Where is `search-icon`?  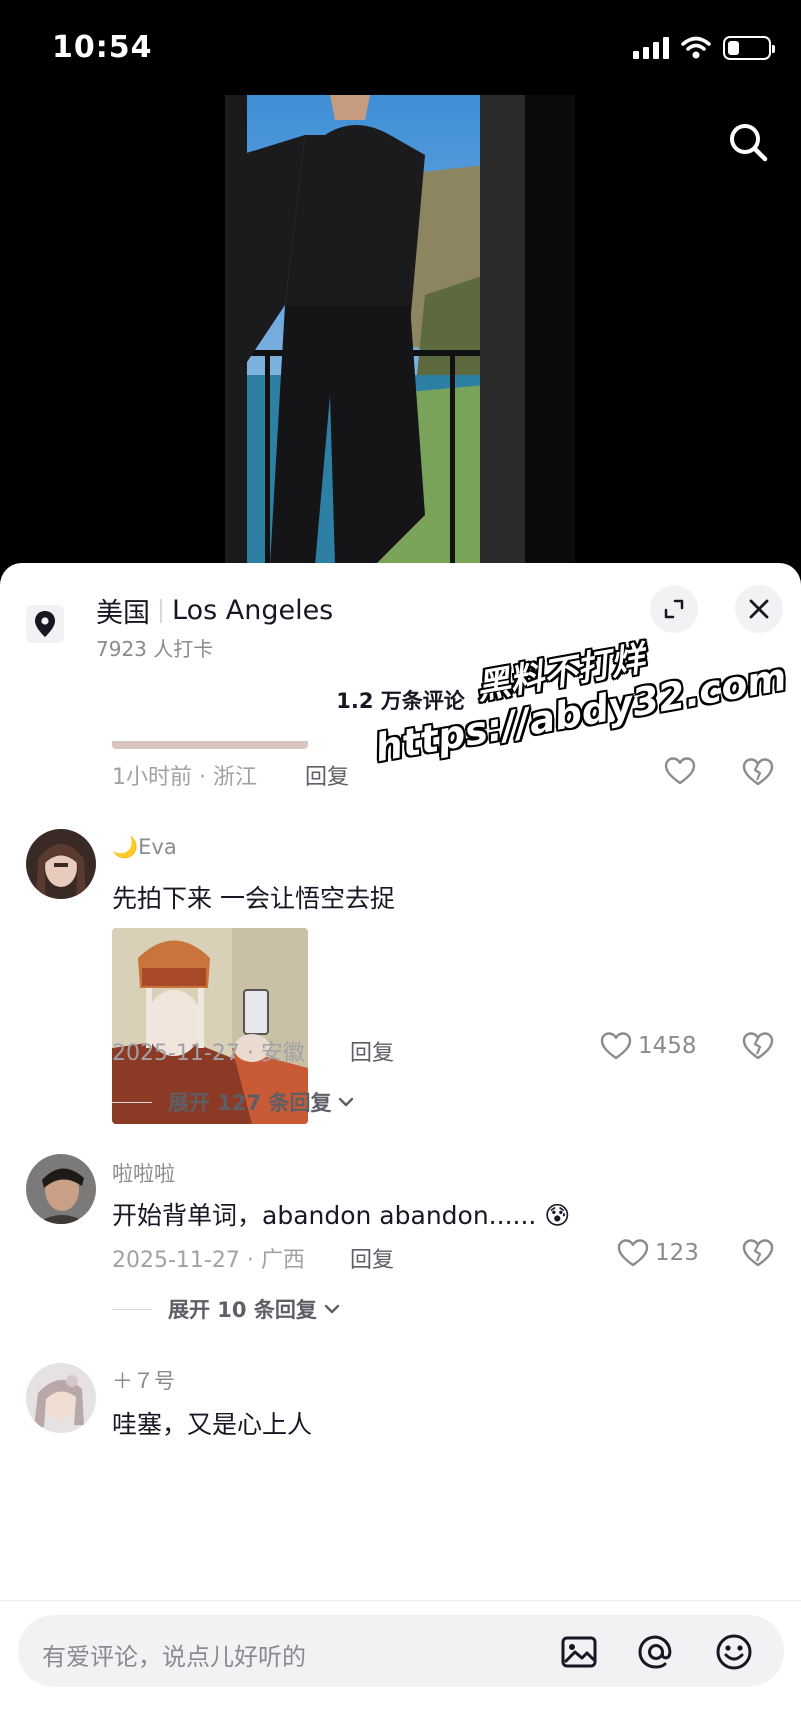
search-icon is located at coordinates (749, 143).